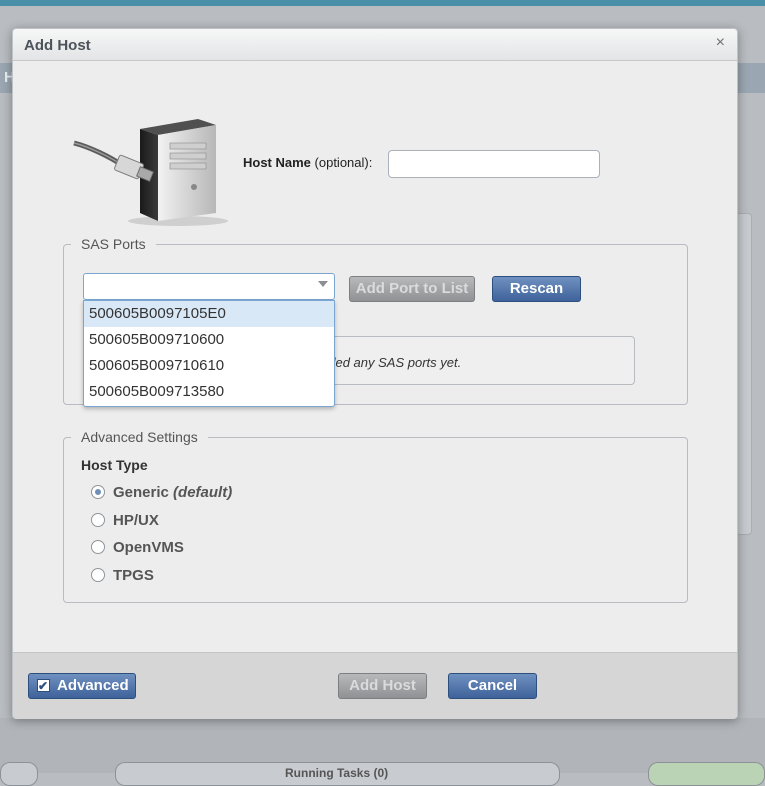 The width and height of the screenshot is (765, 786). Describe the element at coordinates (19, 774) in the screenshot. I see `background-pill-left` at that location.